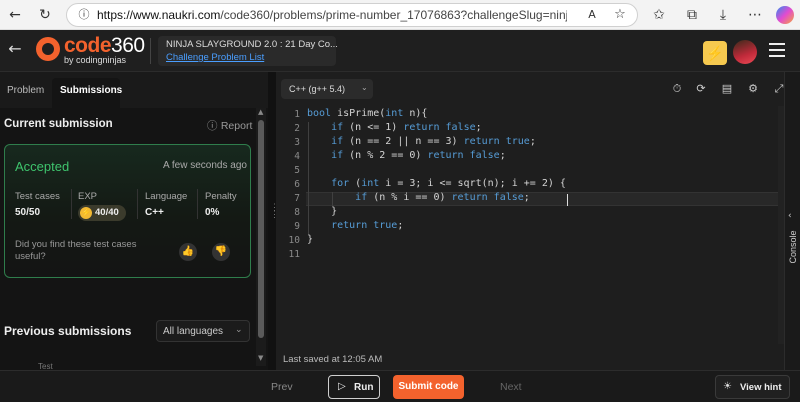 Image resolution: width=800 pixels, height=402 pixels. Describe the element at coordinates (260, 358) in the screenshot. I see `scroll-down-icon: ▼` at that location.